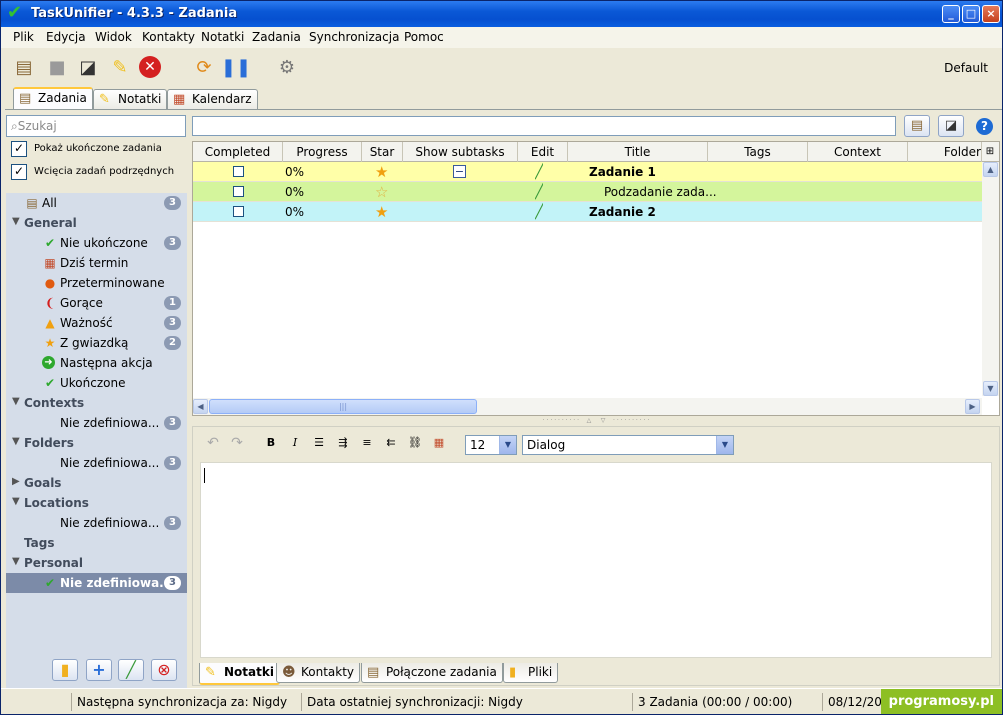 The height and width of the screenshot is (715, 1003). Describe the element at coordinates (381, 192) in the screenshot. I see `star-empty-icon: ☆` at that location.